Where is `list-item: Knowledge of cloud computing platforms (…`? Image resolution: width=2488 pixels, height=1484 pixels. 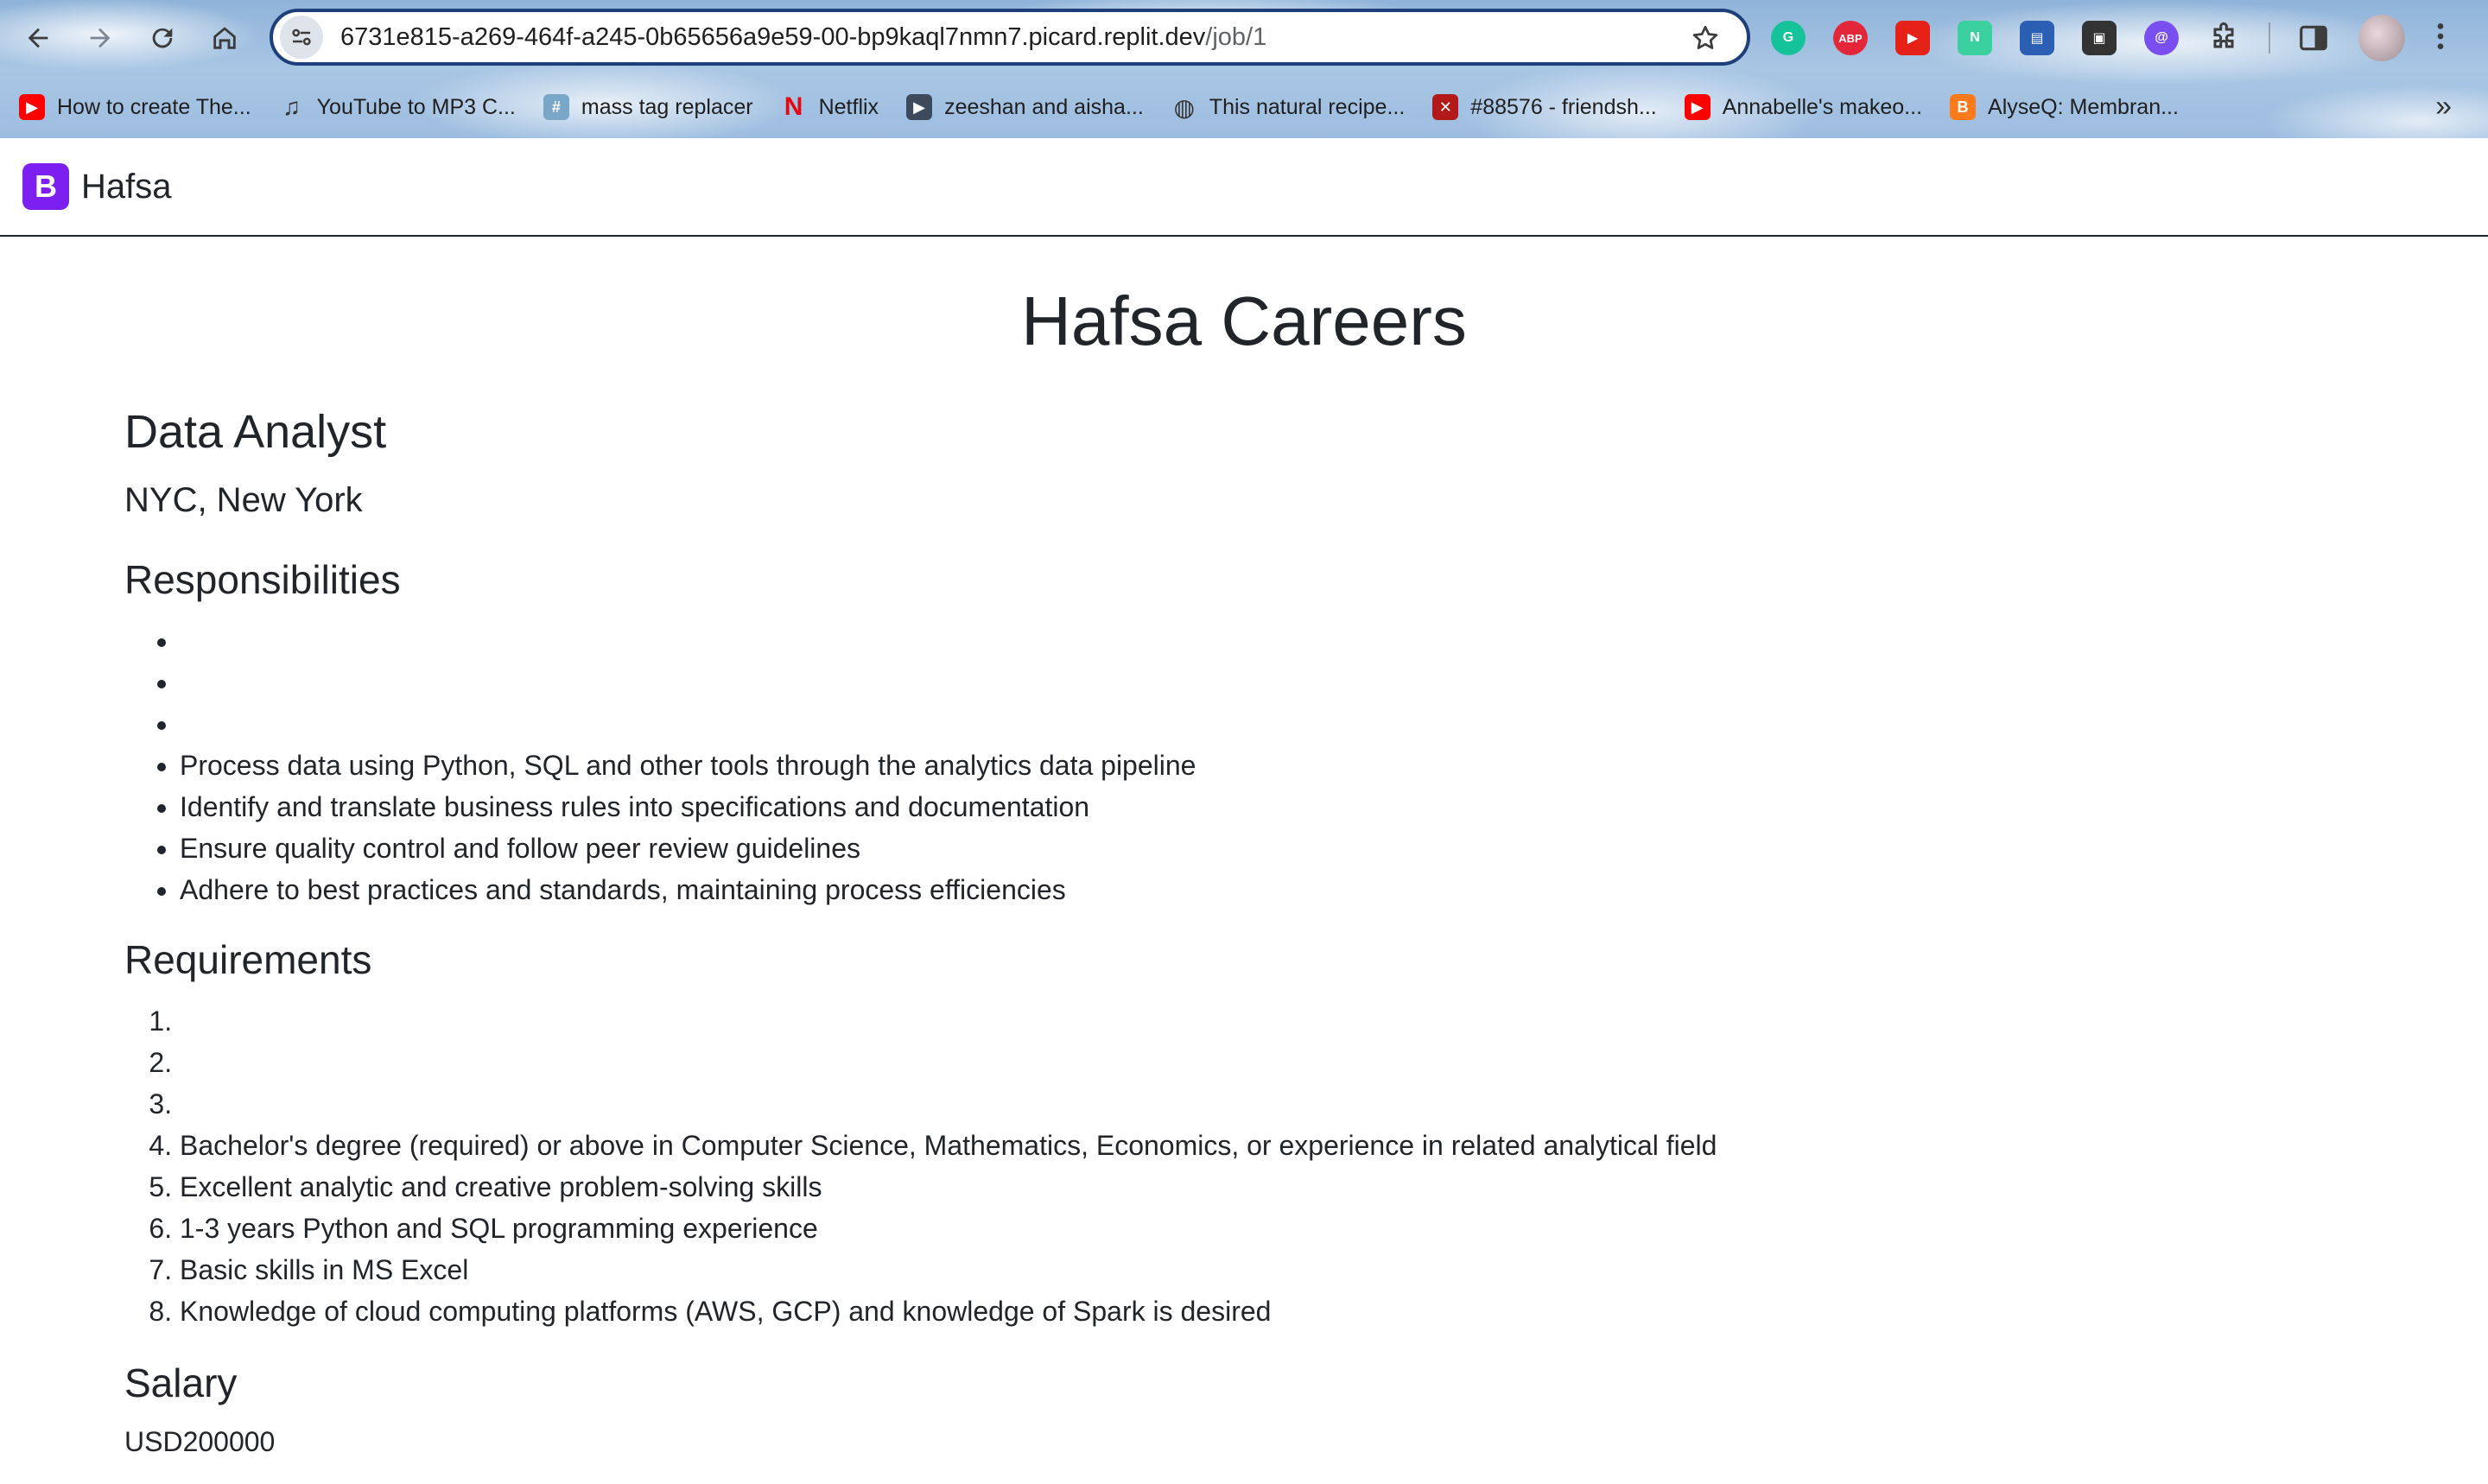 list-item: Knowledge of cloud computing platforms (… is located at coordinates (1275, 1311).